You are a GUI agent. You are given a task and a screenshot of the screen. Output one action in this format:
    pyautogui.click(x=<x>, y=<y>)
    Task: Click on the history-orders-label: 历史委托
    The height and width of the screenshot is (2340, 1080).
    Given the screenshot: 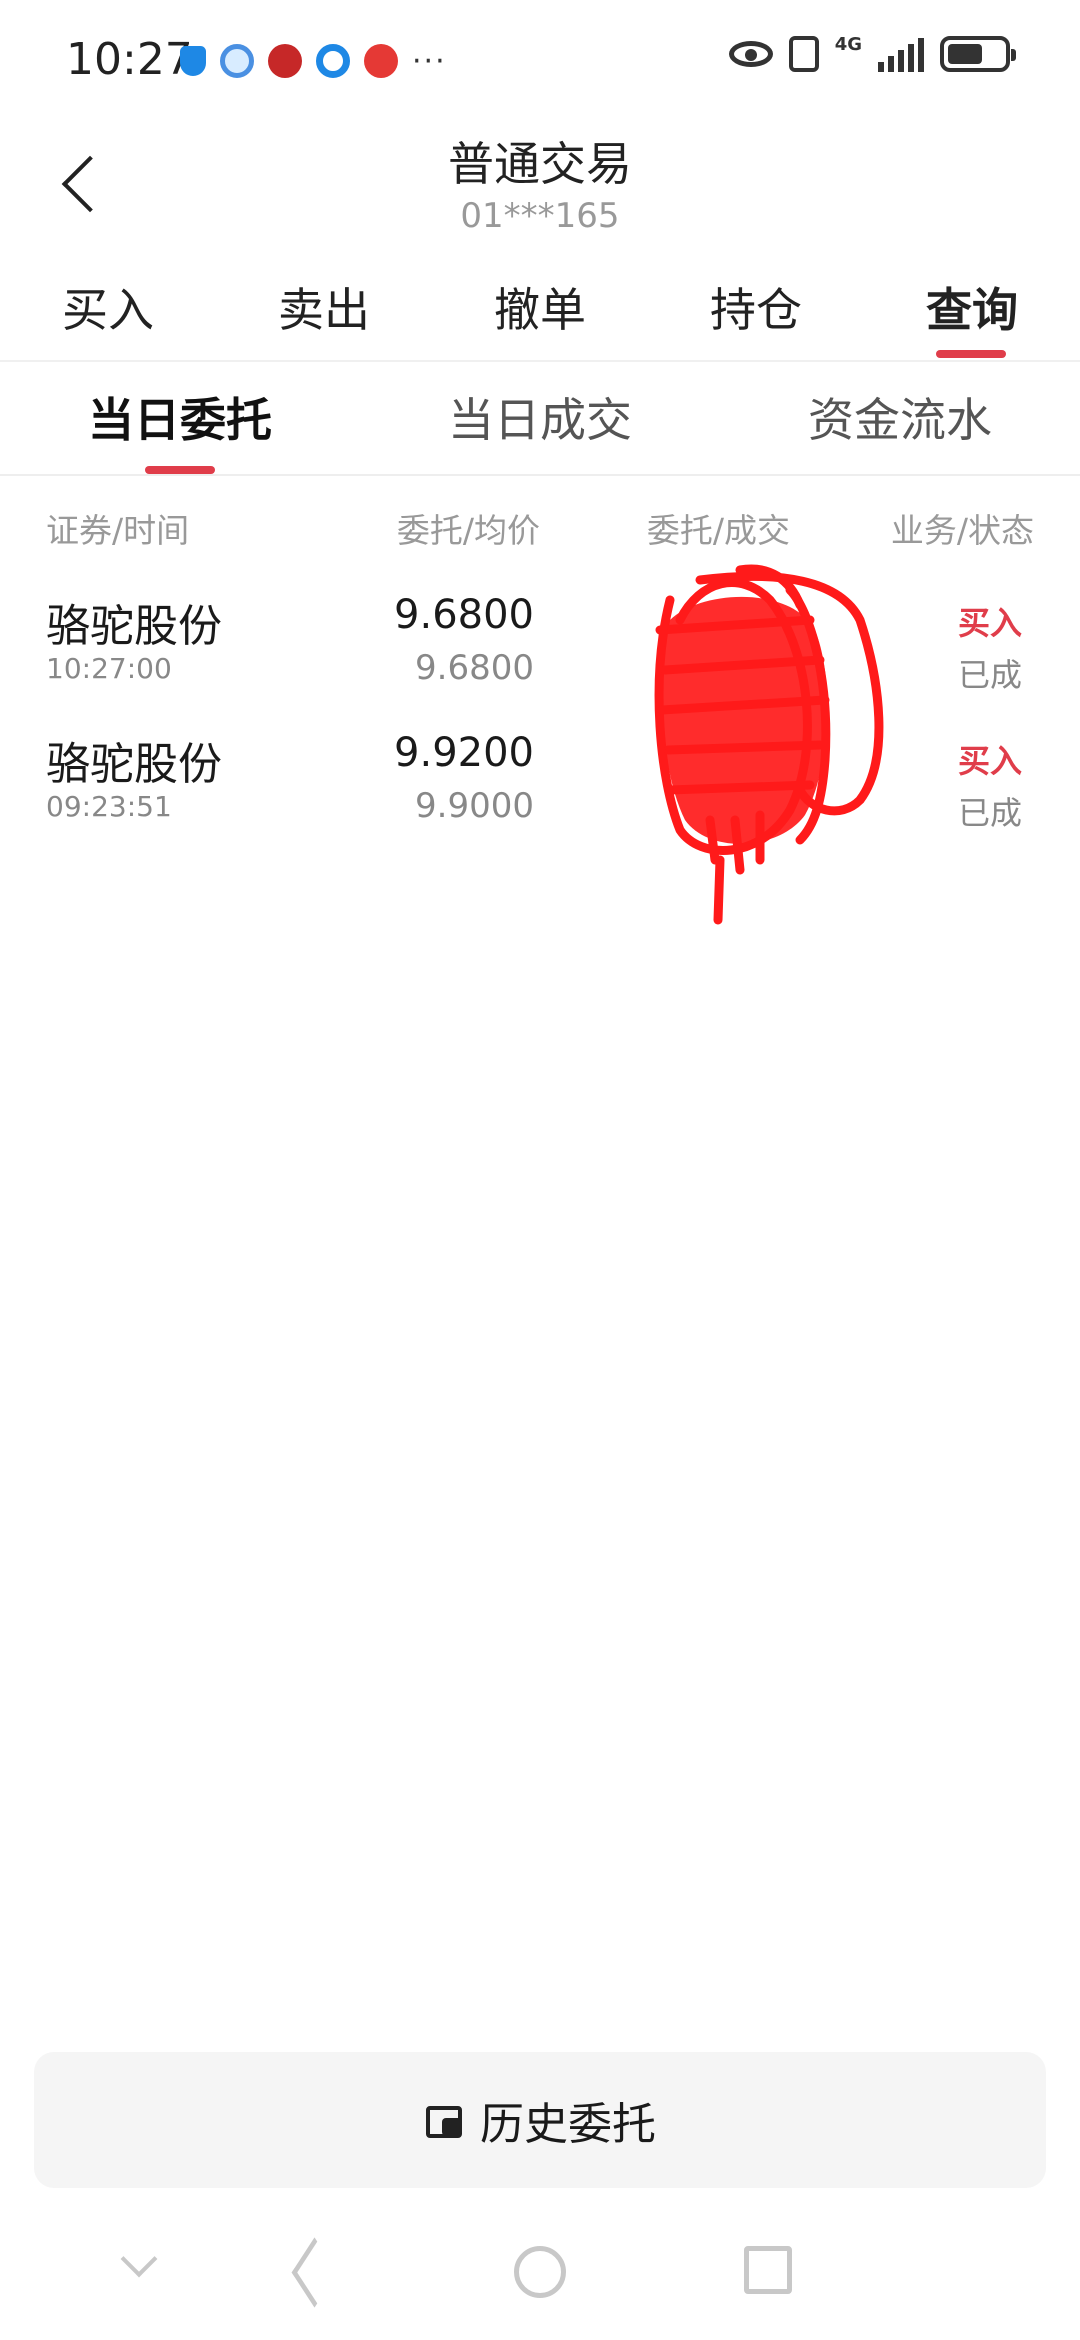 What is the action you would take?
    pyautogui.click(x=568, y=2124)
    